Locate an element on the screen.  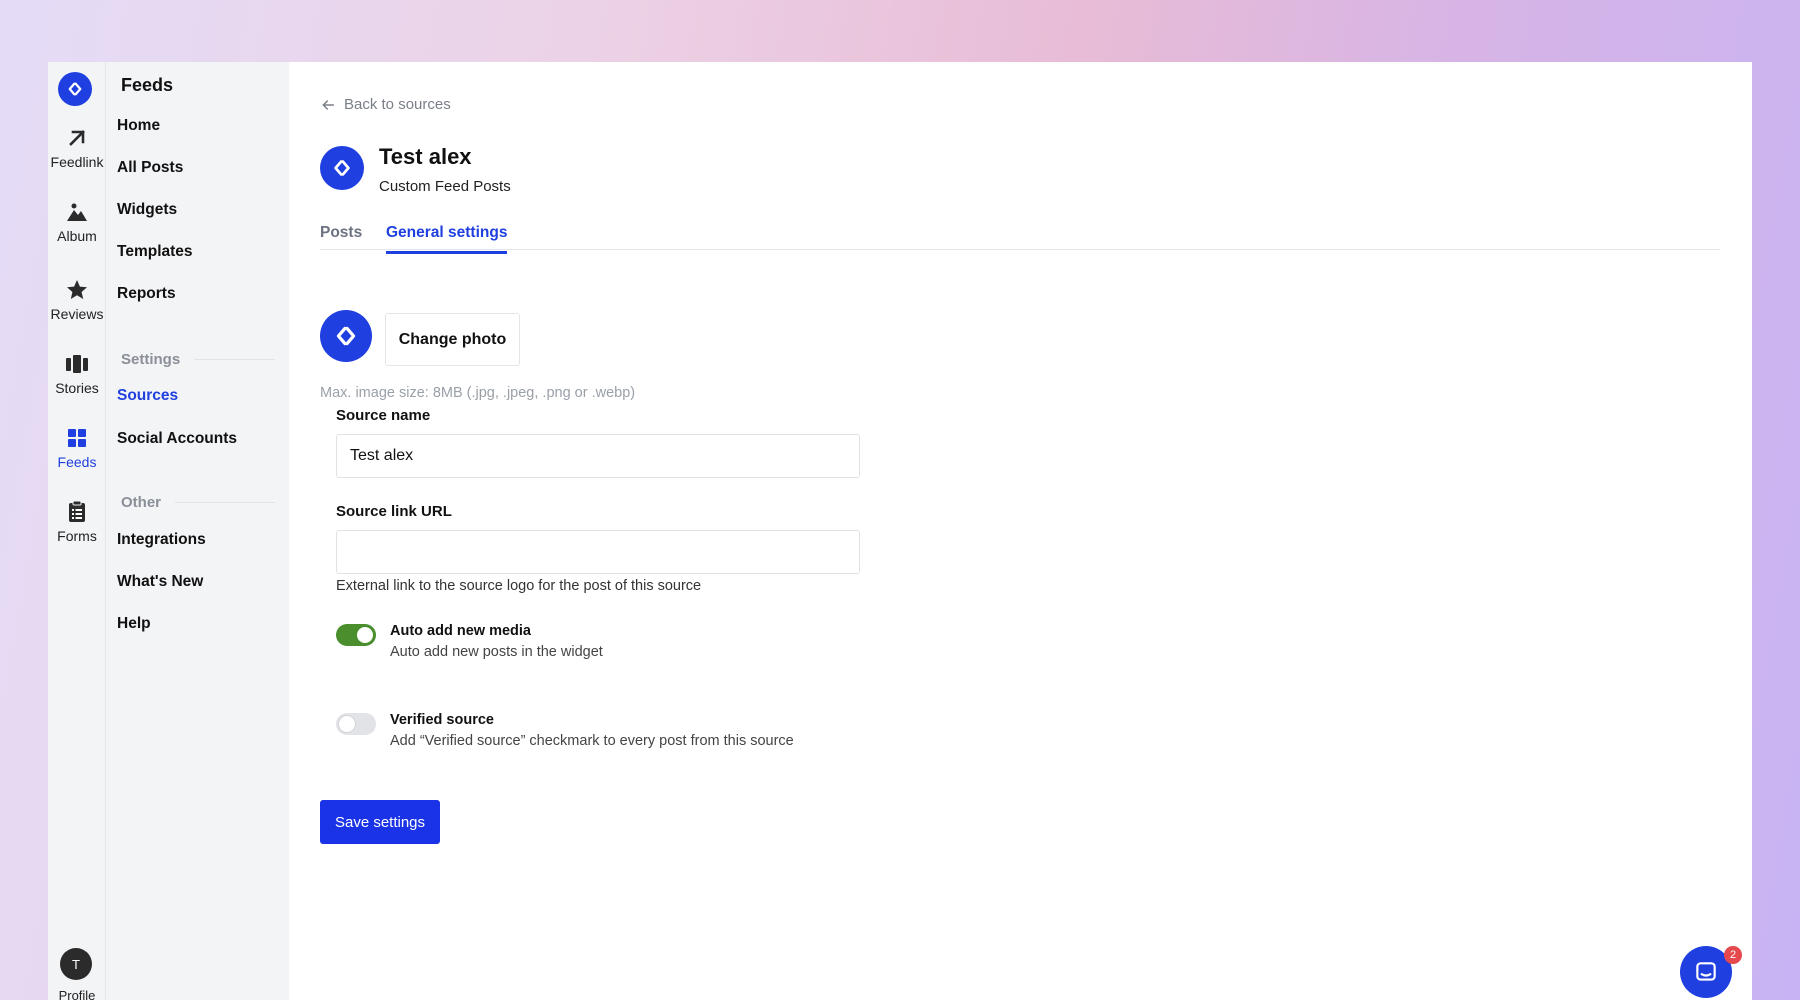
section-heading: Settings is located at coordinates (151, 359).